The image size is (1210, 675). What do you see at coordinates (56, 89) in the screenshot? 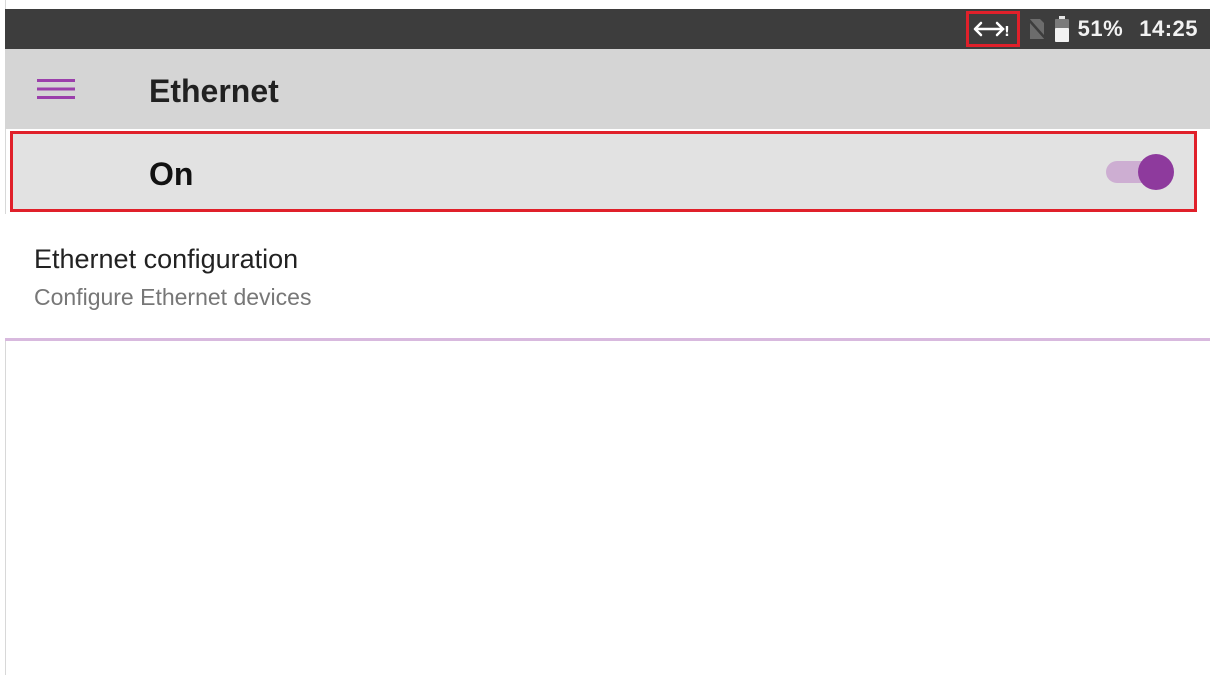
I see `hamburger-menu-icon` at bounding box center [56, 89].